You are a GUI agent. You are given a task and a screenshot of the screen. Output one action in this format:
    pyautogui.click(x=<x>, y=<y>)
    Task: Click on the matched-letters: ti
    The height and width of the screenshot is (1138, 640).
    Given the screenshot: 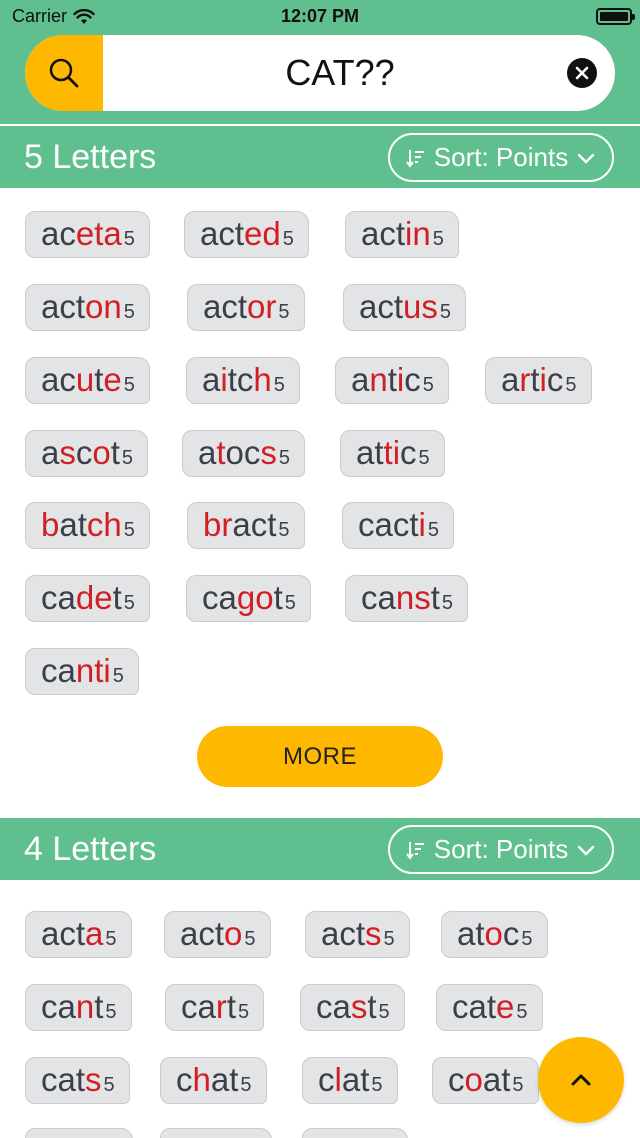 What is the action you would take?
    pyautogui.click(x=392, y=452)
    